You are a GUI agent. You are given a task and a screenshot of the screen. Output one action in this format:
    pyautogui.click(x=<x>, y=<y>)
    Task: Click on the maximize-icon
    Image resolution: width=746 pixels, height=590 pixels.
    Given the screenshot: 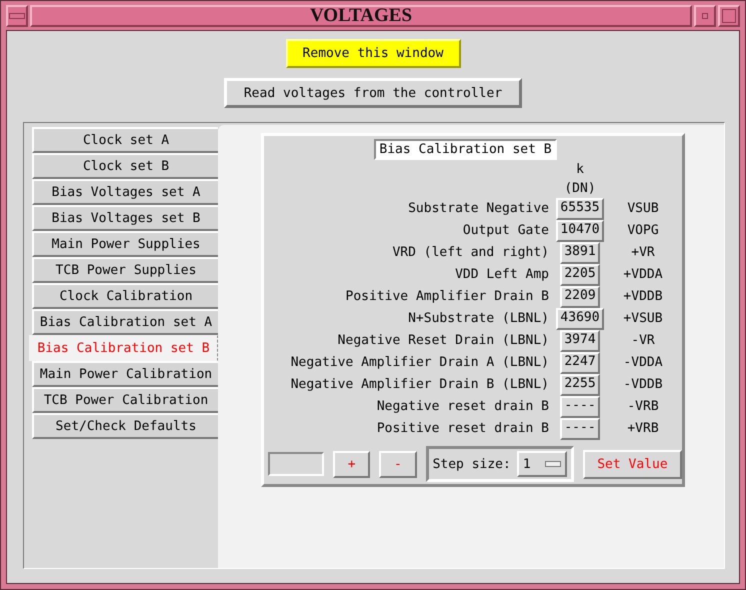 What is the action you would take?
    pyautogui.click(x=729, y=16)
    